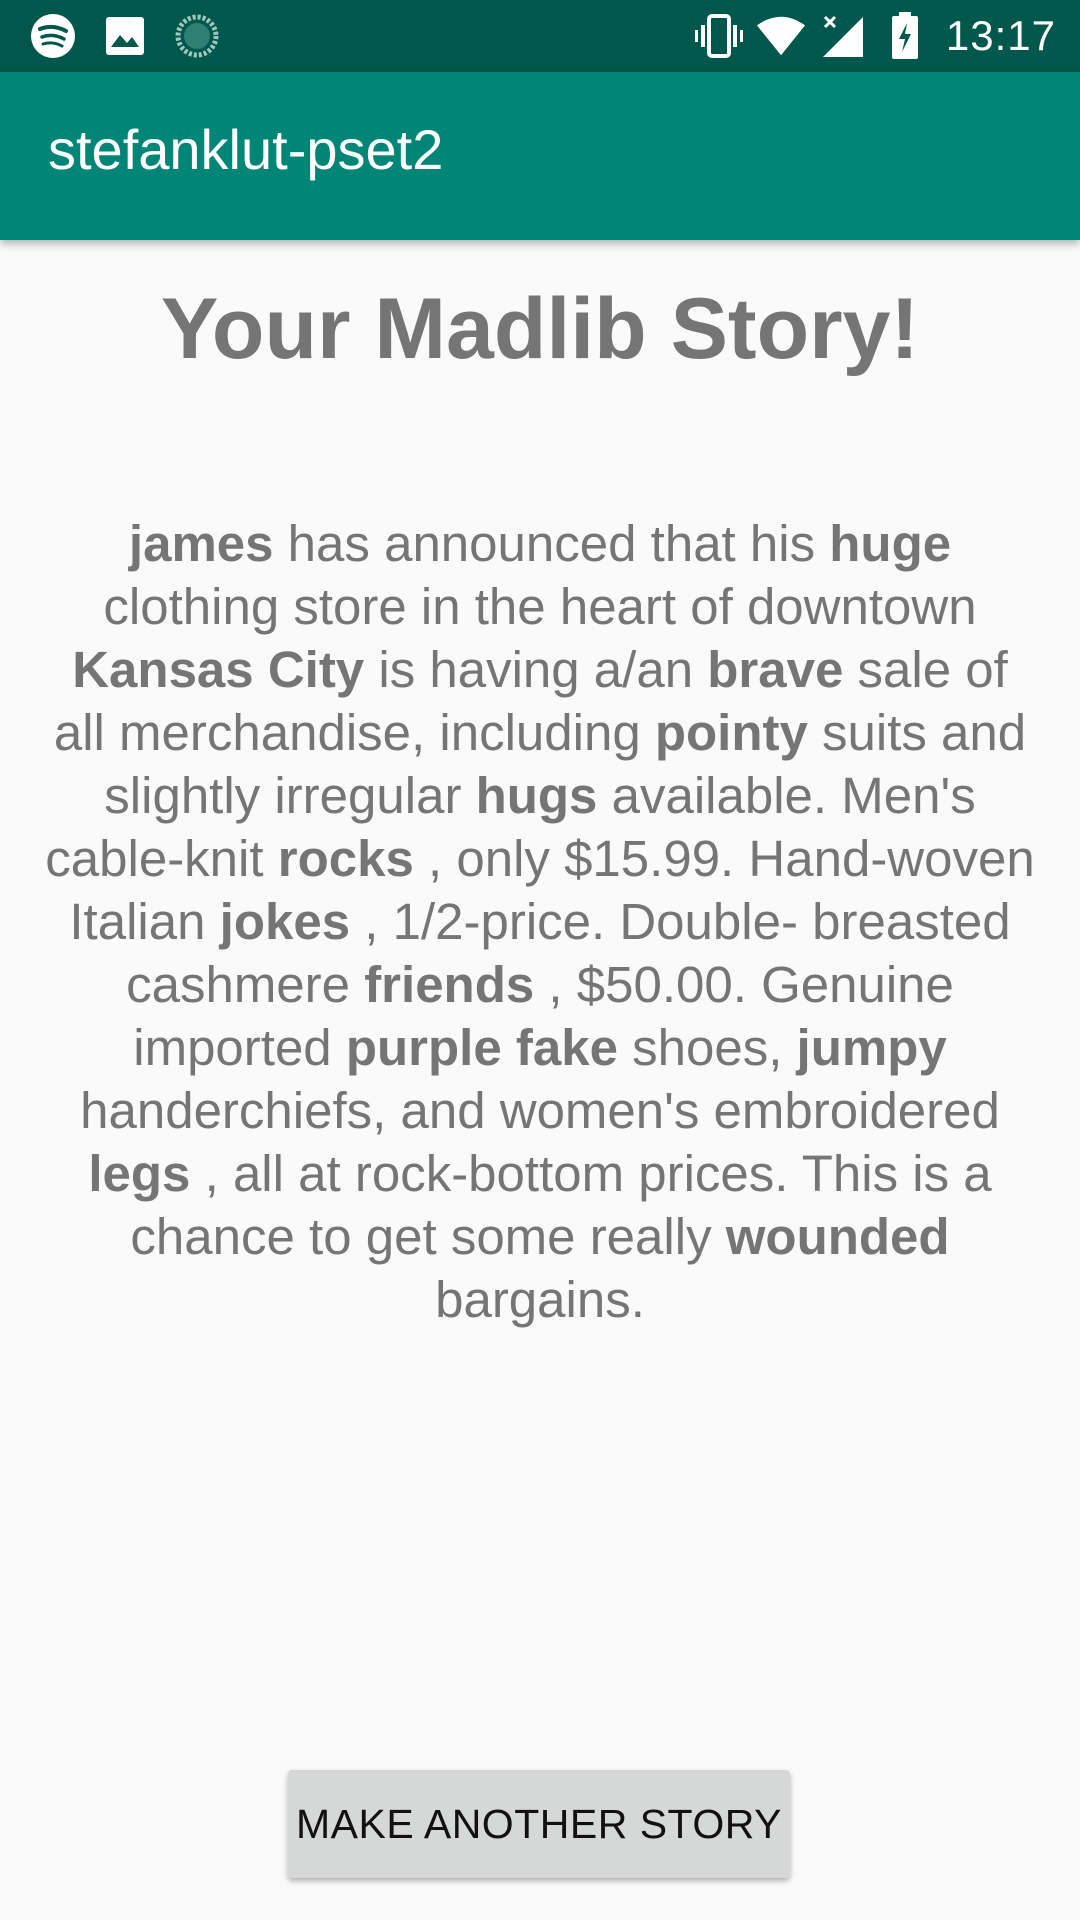 This screenshot has width=1080, height=1920. Describe the element at coordinates (449, 984) in the screenshot. I see `story-word: friends` at that location.